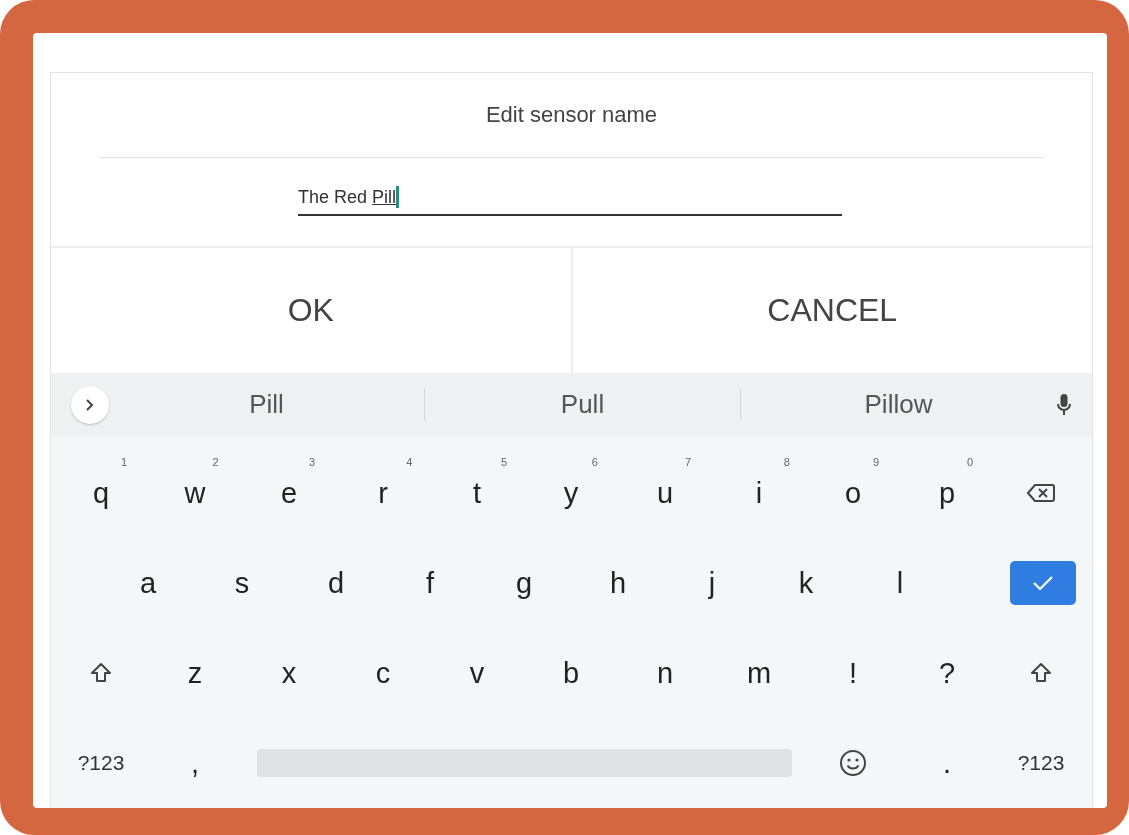  I want to click on key-hint: 0, so click(970, 462).